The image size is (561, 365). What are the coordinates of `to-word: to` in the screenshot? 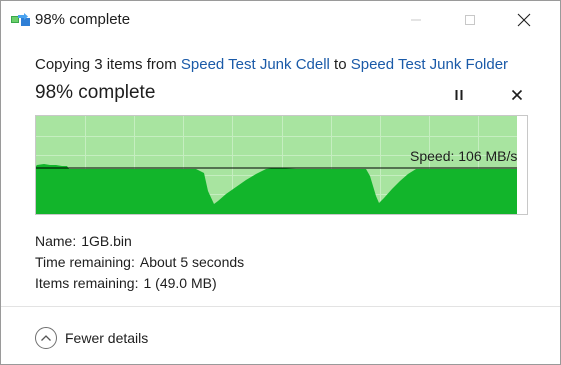 It's located at (340, 64).